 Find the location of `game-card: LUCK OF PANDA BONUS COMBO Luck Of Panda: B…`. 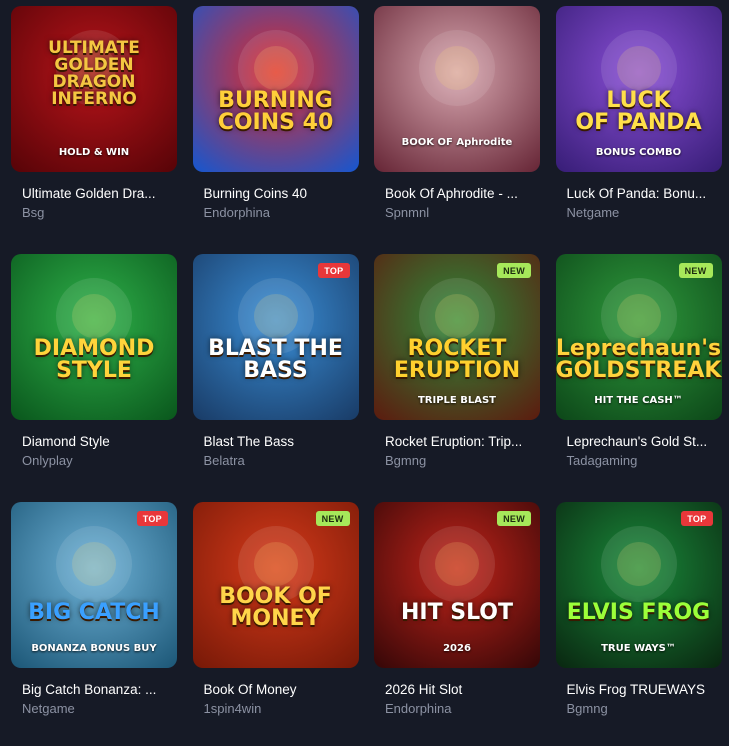

game-card: LUCK OF PANDA BONUS COMBO Luck Of Panda: B… is located at coordinates (638, 130).